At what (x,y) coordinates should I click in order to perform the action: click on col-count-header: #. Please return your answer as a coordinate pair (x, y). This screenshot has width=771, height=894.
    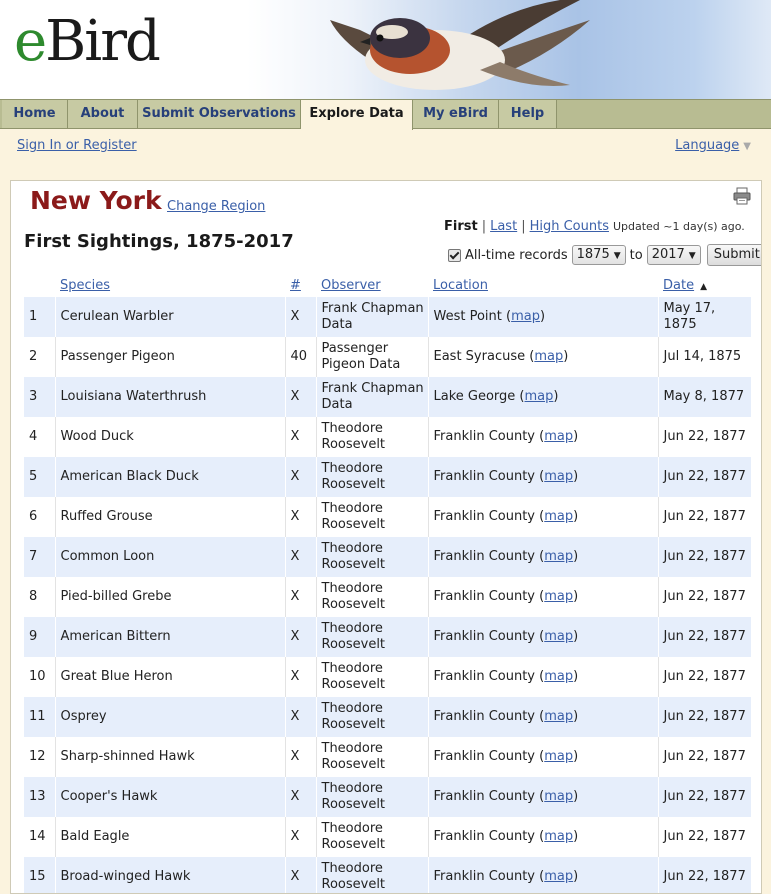
    Looking at the image, I should click on (300, 285).